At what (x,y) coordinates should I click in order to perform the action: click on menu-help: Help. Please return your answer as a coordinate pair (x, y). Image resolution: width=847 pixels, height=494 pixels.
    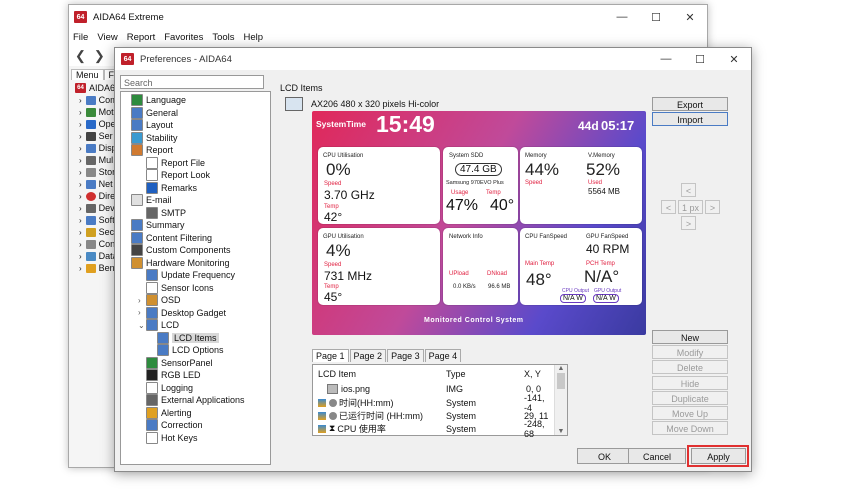
    Looking at the image, I should click on (254, 37).